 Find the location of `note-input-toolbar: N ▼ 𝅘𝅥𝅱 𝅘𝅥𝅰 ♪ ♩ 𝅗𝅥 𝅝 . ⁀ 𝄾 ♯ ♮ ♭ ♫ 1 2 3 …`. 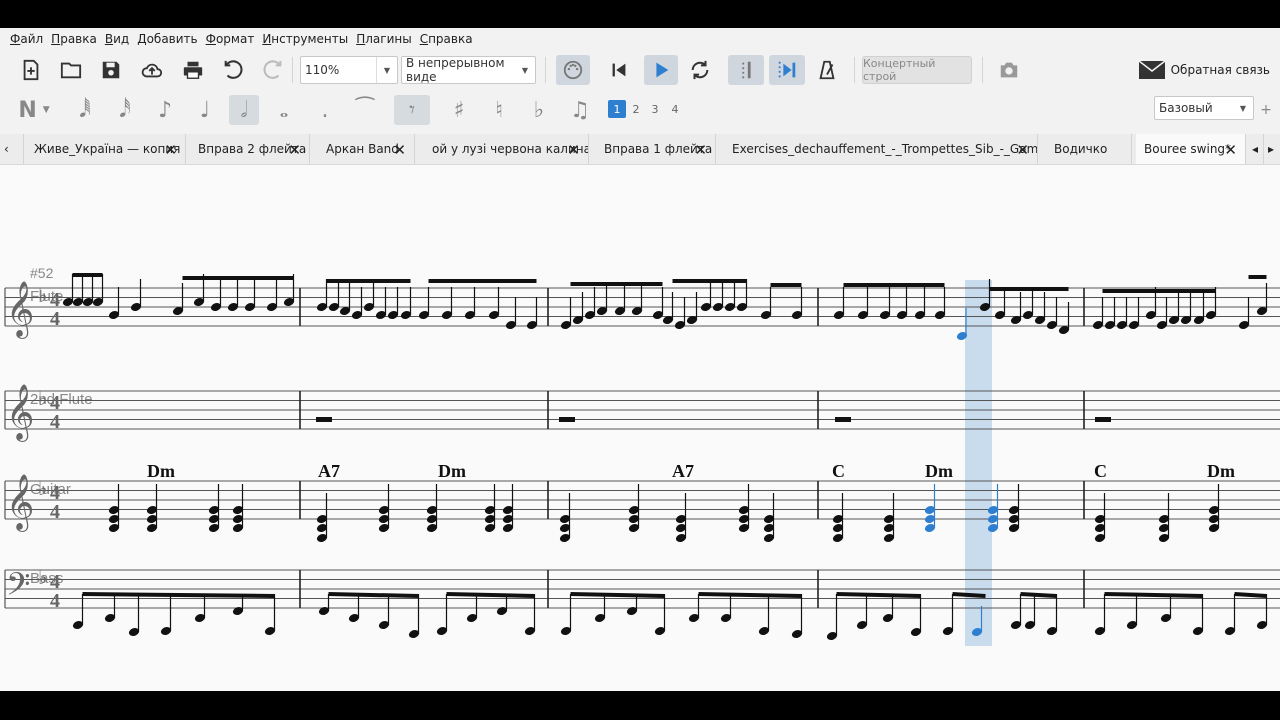

note-input-toolbar: N ▼ 𝅘𝅥𝅱 𝅘𝅥𝅰 ♪ ♩ 𝅗𝅥 𝅝 . ⁀ 𝄾 ♯ ♮ ♭ ♫ 1 2 3 … is located at coordinates (640, 110).